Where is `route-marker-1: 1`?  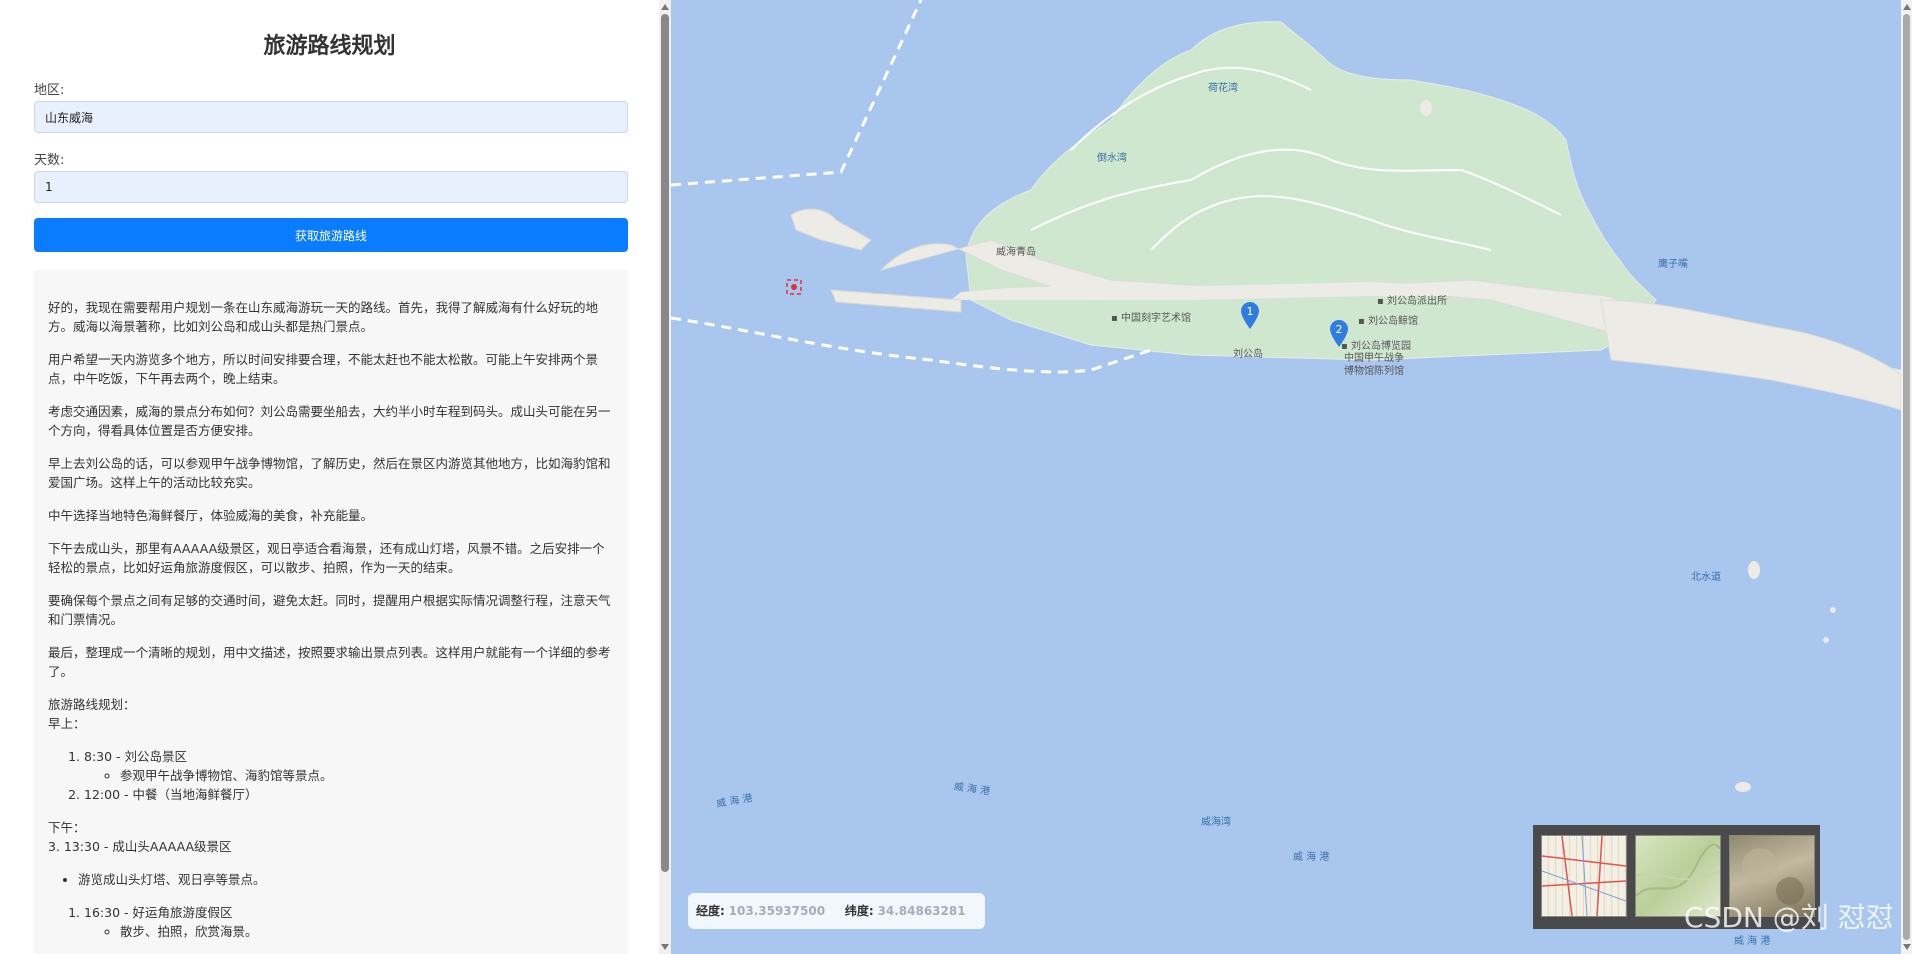
route-marker-1: 1 is located at coordinates (1250, 315).